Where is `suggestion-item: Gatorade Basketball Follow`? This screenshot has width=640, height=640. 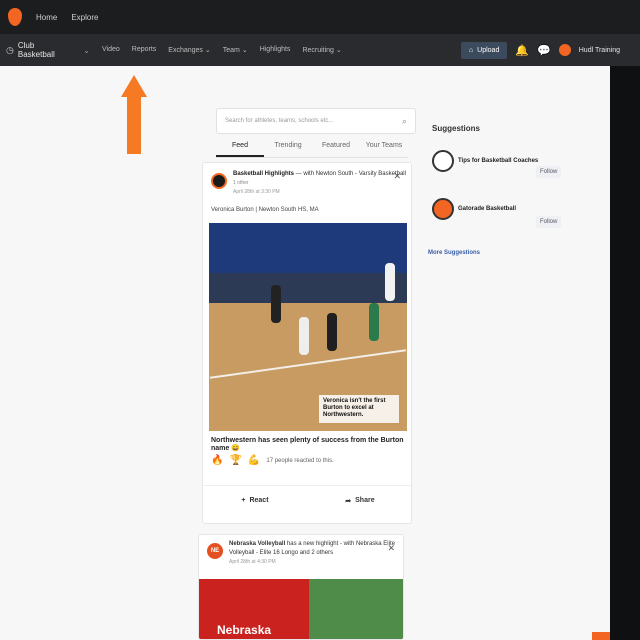 suggestion-item: Gatorade Basketball Follow is located at coordinates (497, 216).